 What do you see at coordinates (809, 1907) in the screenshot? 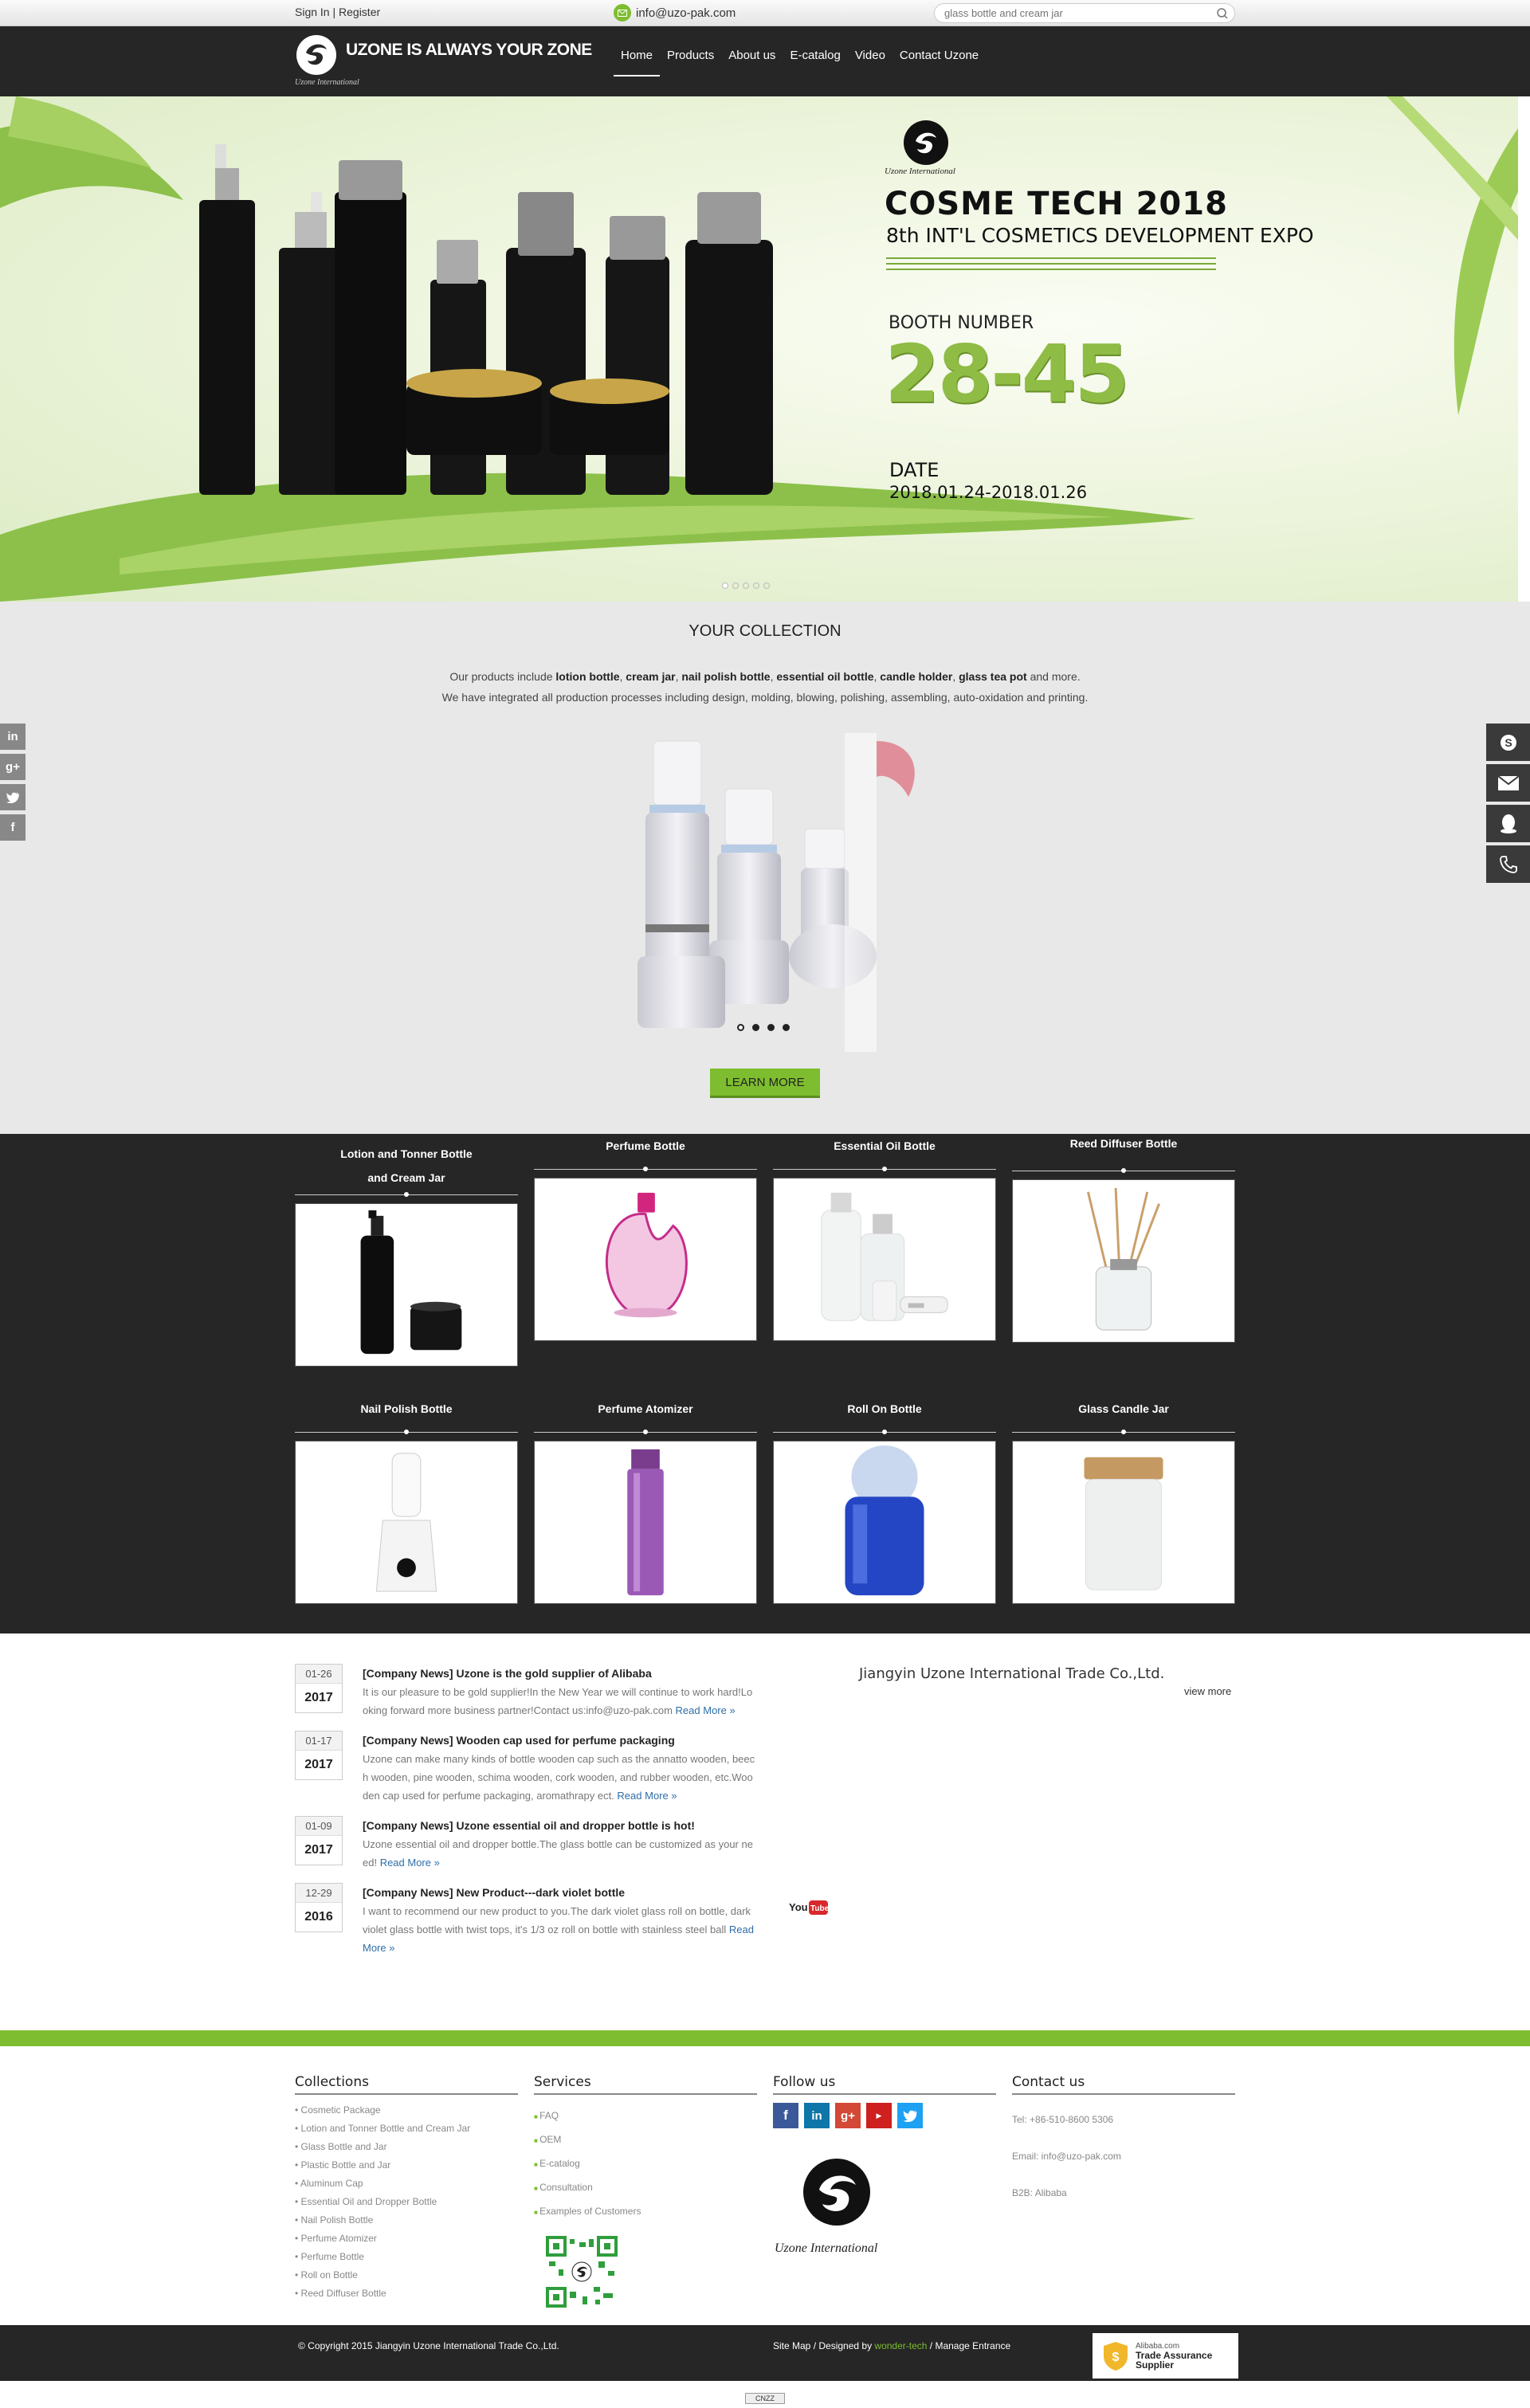
I see `youtube-icon: You Tube` at bounding box center [809, 1907].